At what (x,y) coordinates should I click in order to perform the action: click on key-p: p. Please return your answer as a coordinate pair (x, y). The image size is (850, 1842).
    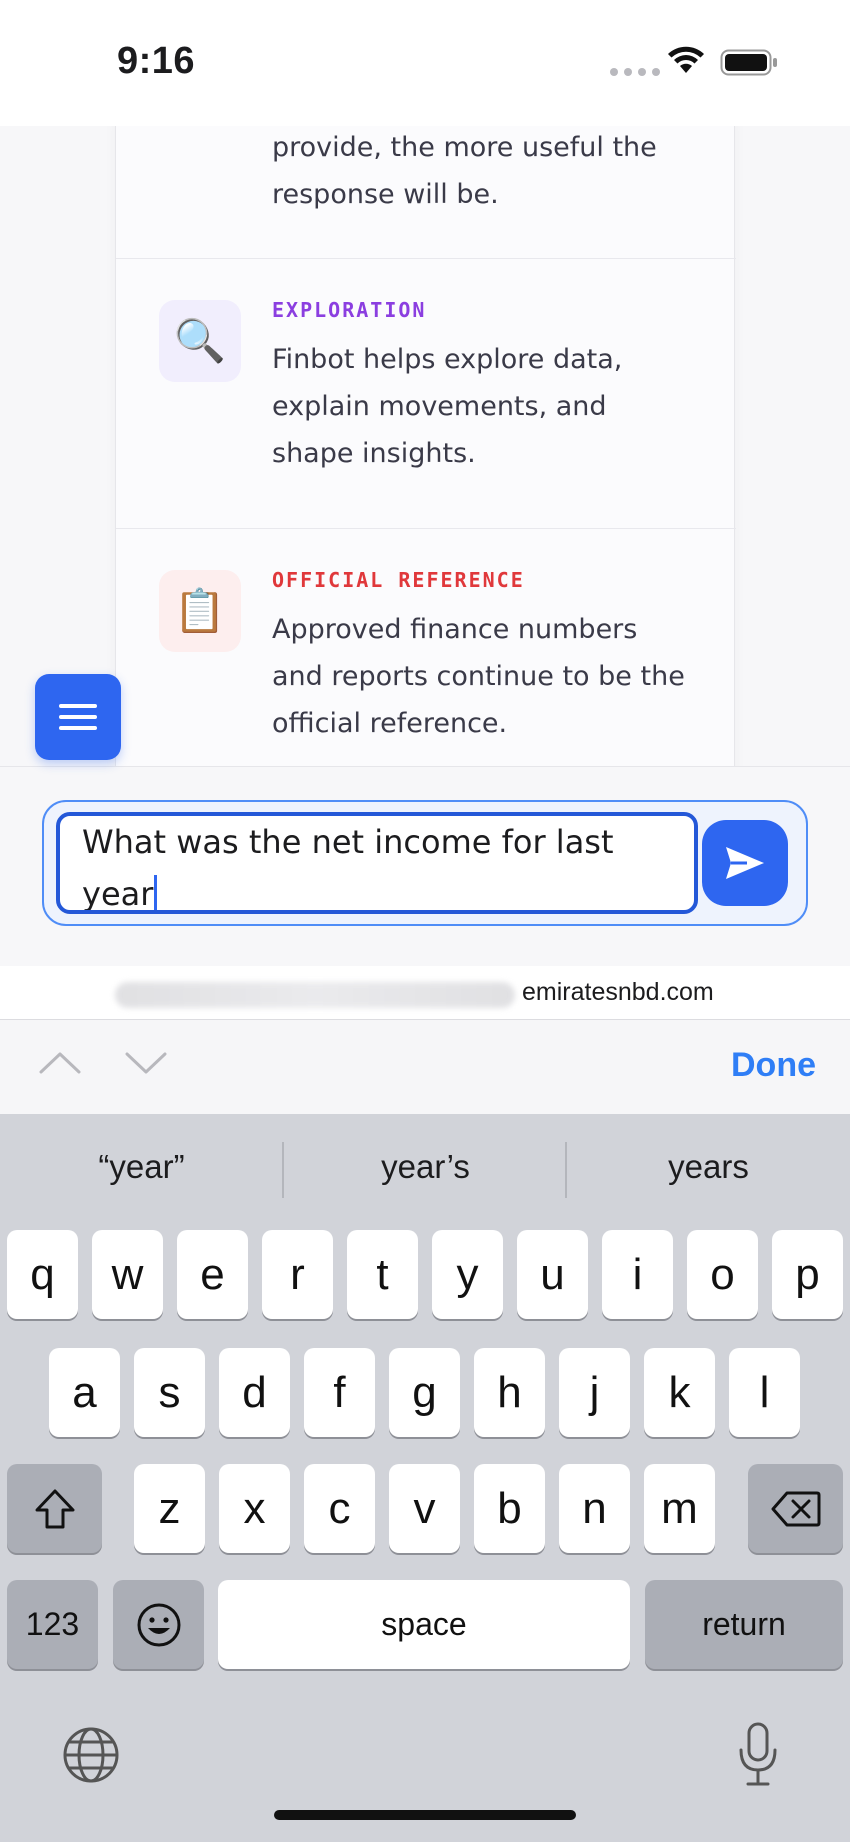
    Looking at the image, I should click on (807, 1274).